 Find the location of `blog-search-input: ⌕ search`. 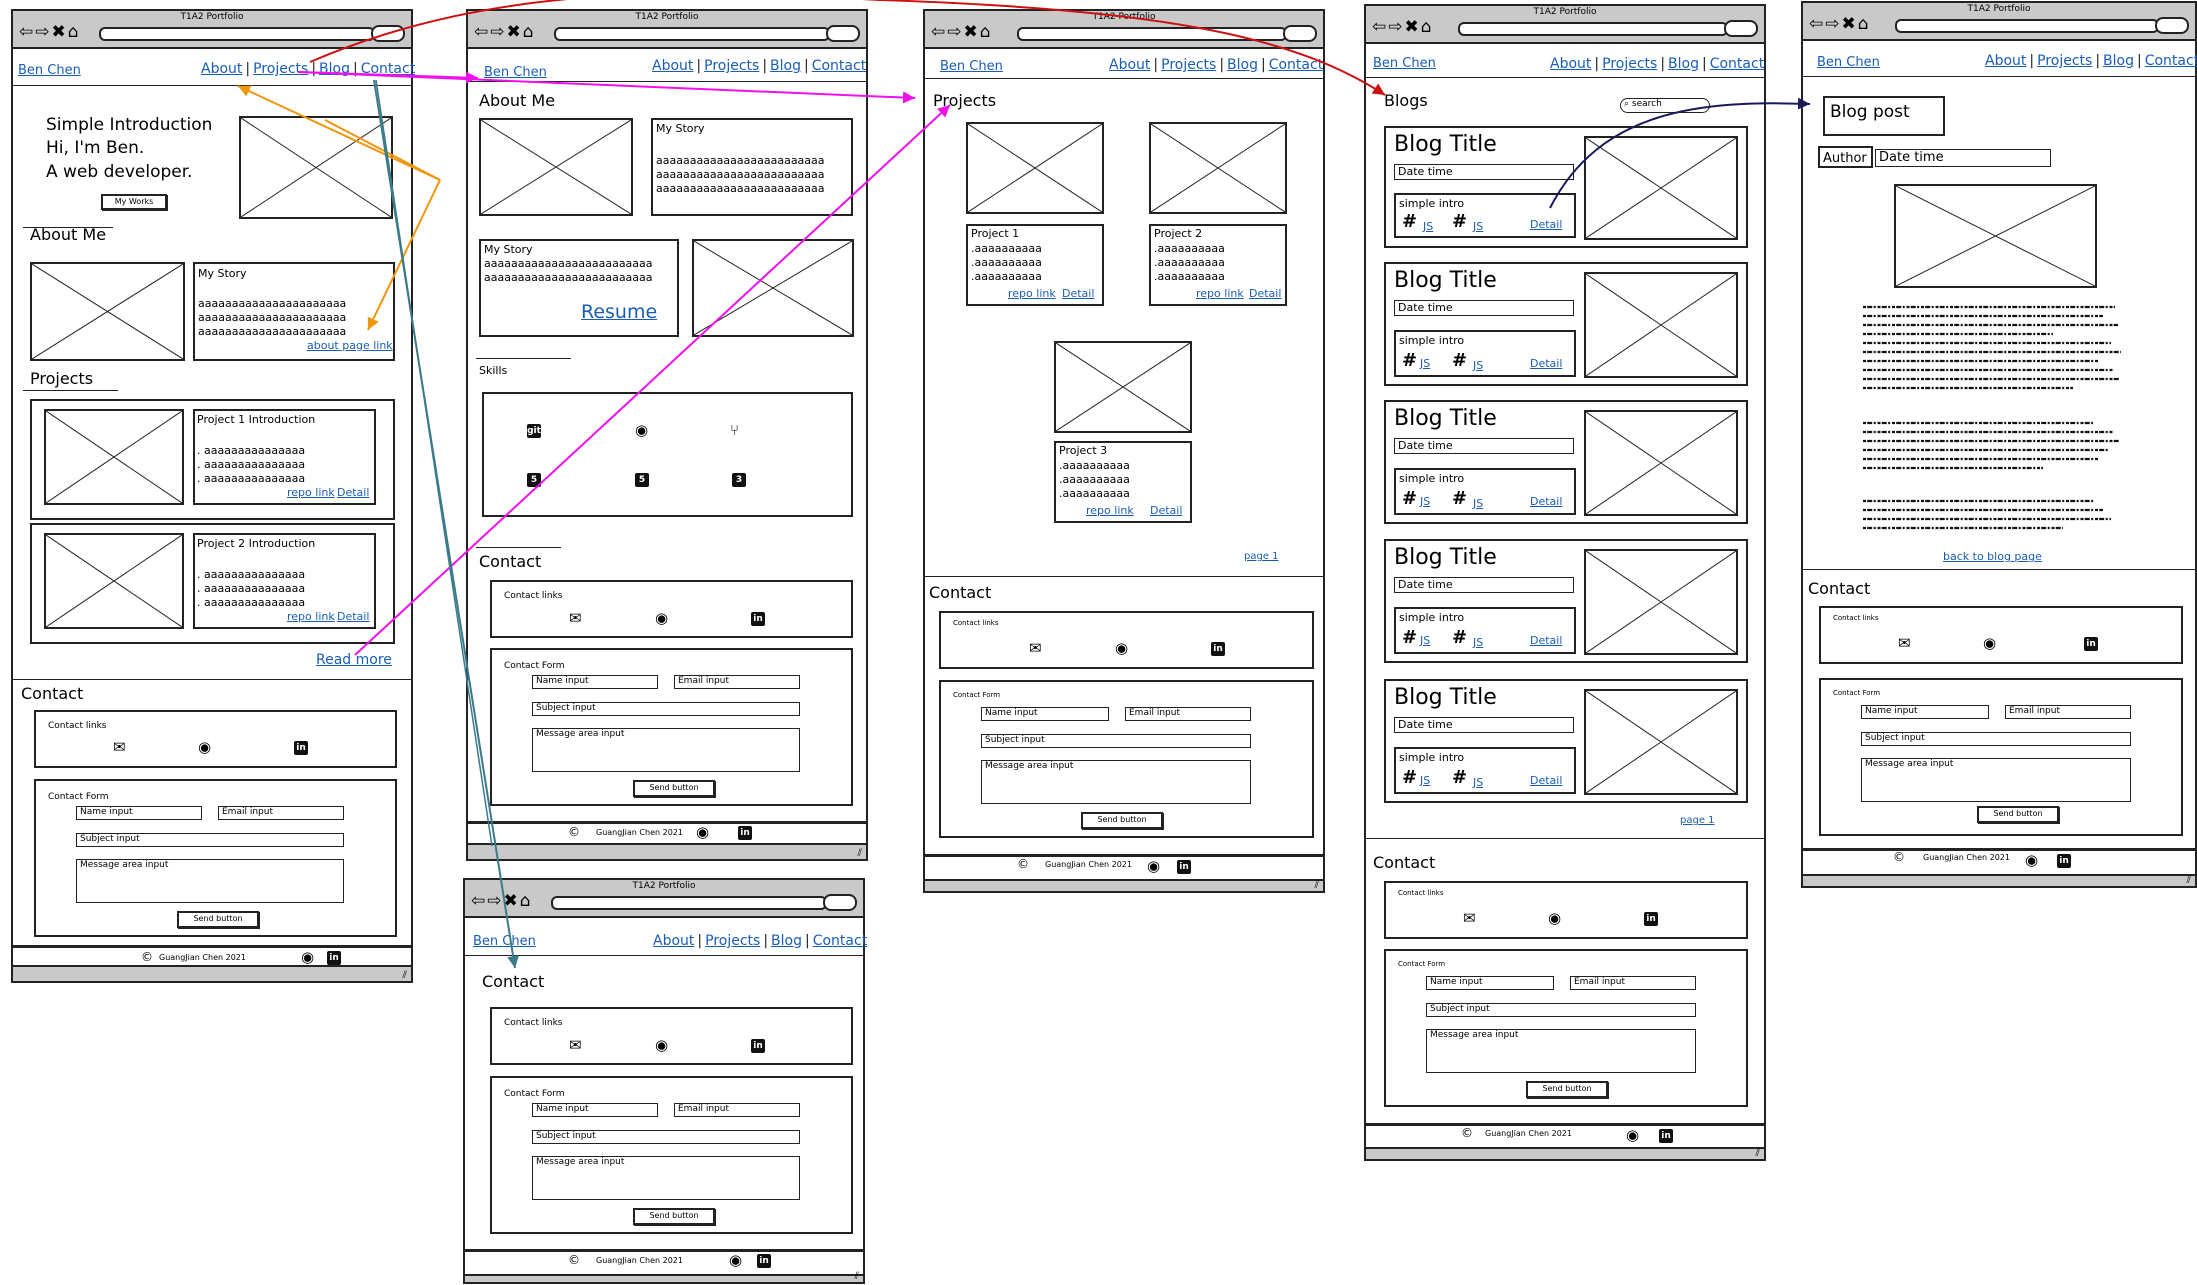

blog-search-input: ⌕ search is located at coordinates (1665, 105).